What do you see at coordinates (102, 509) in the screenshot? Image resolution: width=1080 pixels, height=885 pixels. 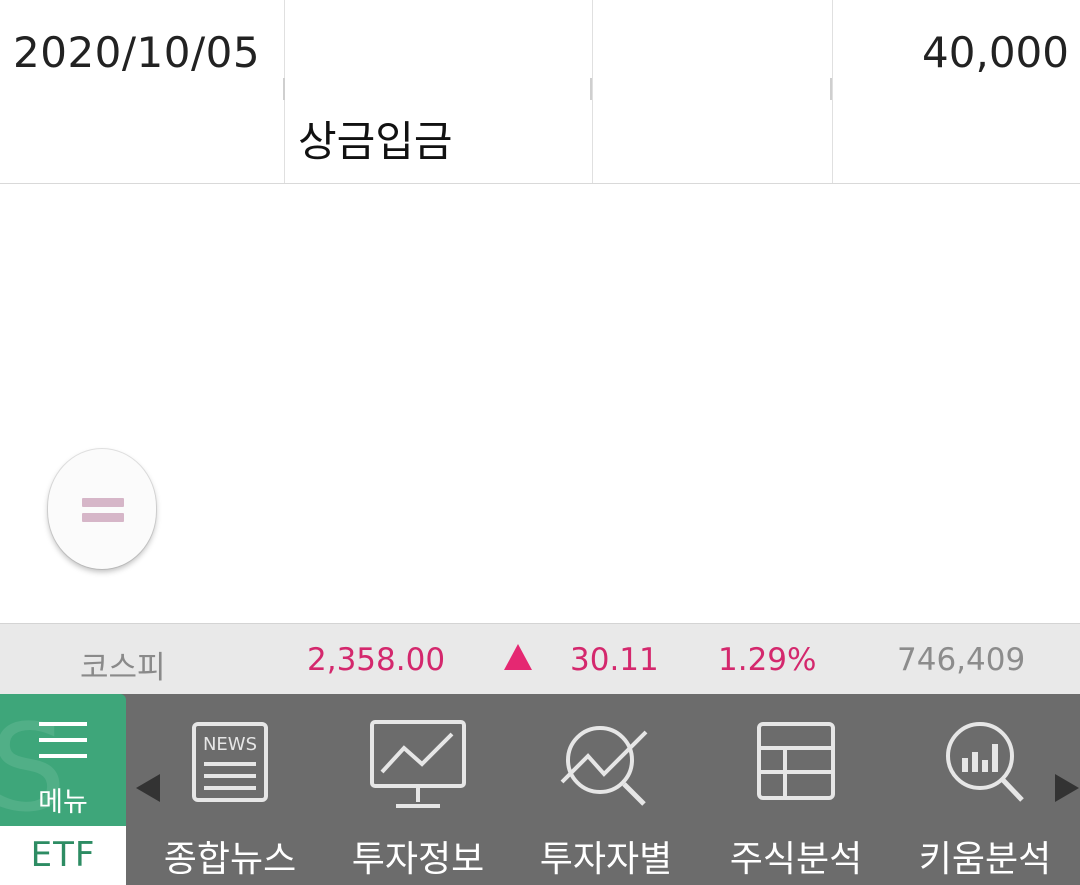 I see `floating-menu-button` at bounding box center [102, 509].